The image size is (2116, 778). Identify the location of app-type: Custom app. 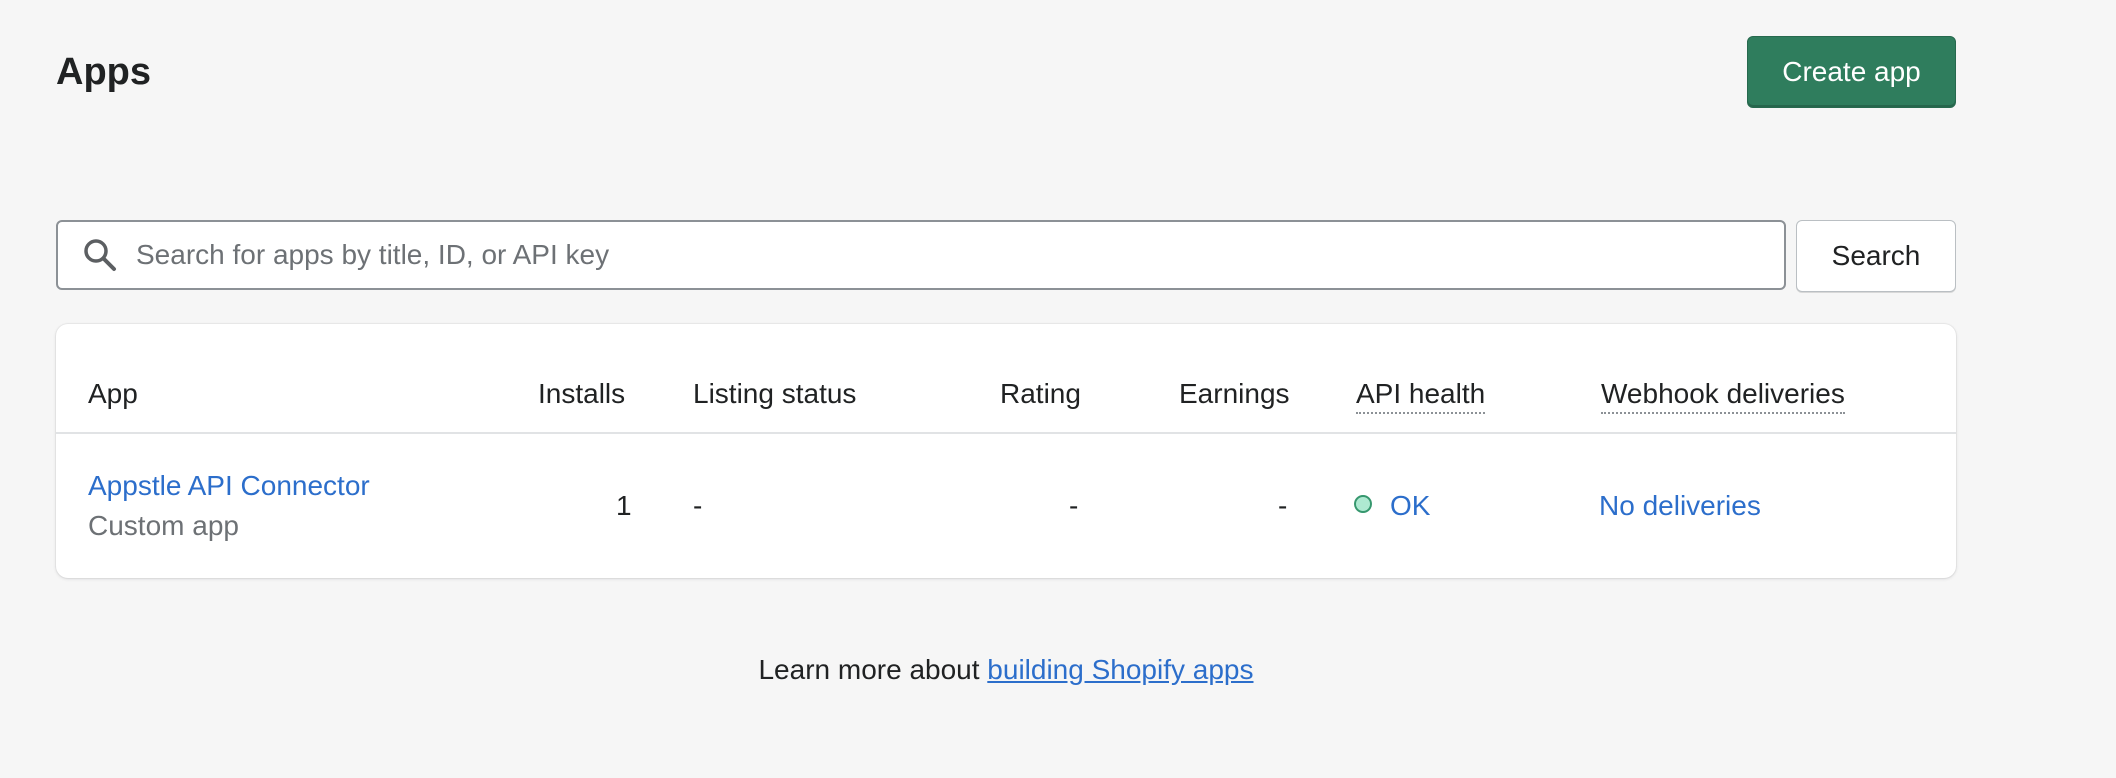
(163, 525).